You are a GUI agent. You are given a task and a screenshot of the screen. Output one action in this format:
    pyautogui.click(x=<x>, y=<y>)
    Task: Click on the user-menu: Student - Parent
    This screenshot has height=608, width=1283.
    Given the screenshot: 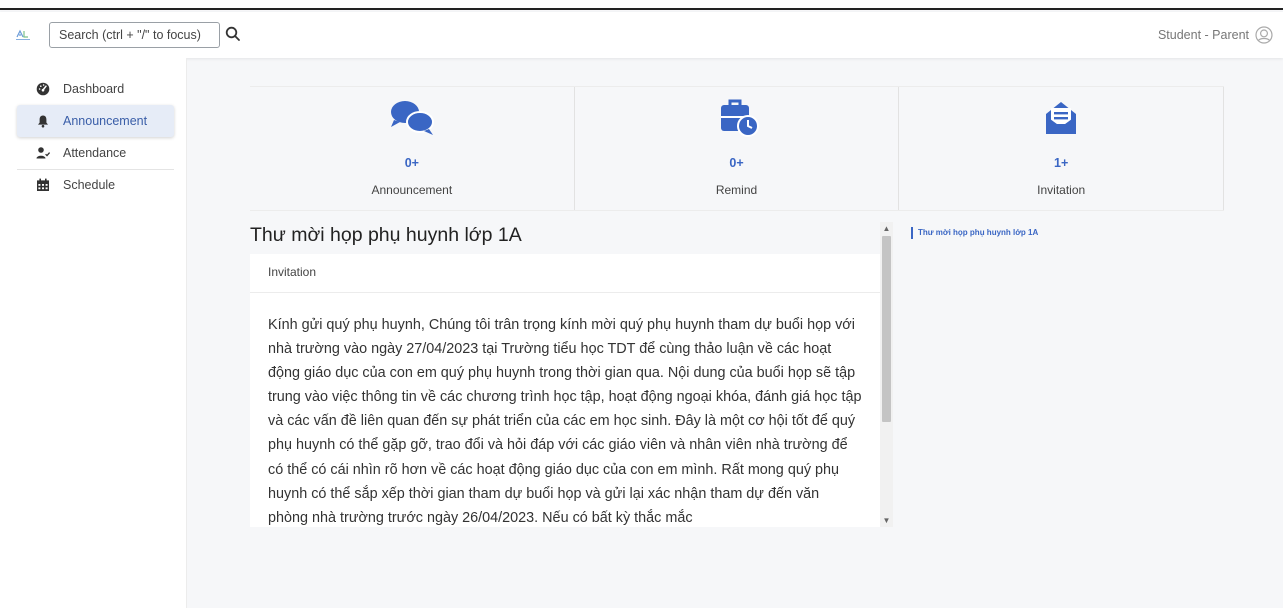 What is the action you would take?
    pyautogui.click(x=1215, y=35)
    